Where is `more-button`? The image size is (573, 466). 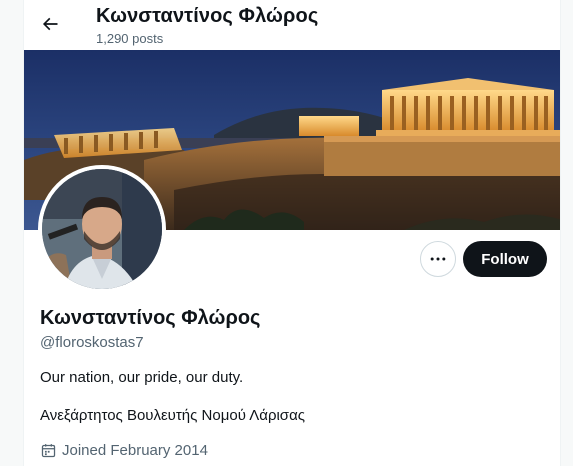
more-button is located at coordinates (438, 259).